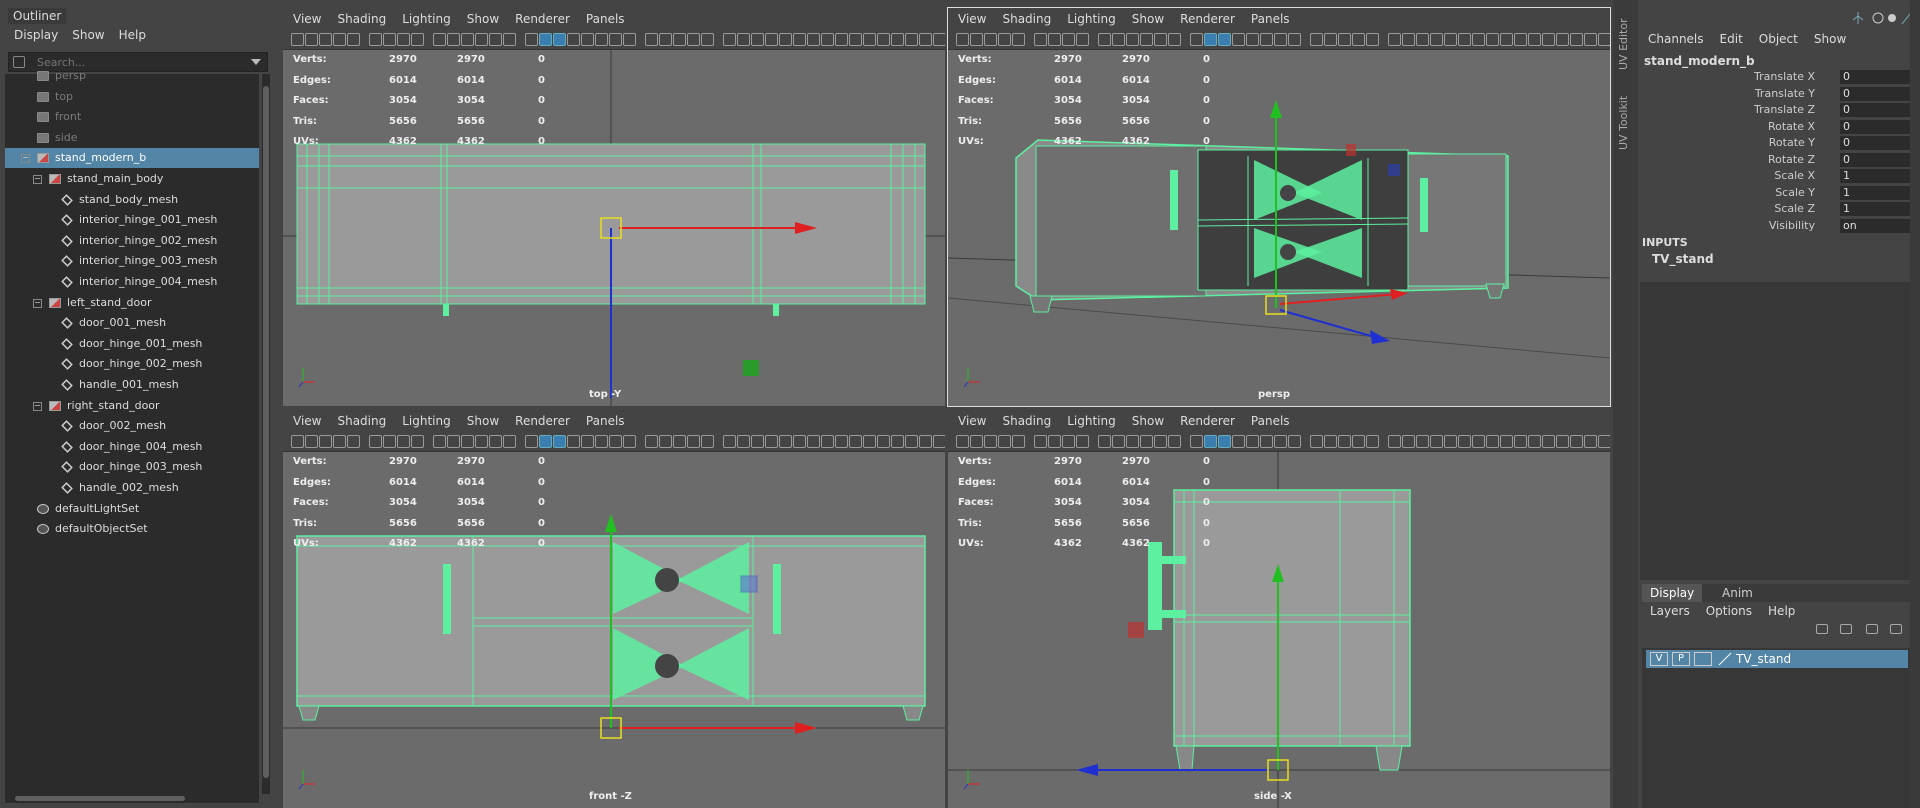 This screenshot has height=808, width=1920. Describe the element at coordinates (1775, 111) in the screenshot. I see `channel-attribute: Translate Z 0` at that location.